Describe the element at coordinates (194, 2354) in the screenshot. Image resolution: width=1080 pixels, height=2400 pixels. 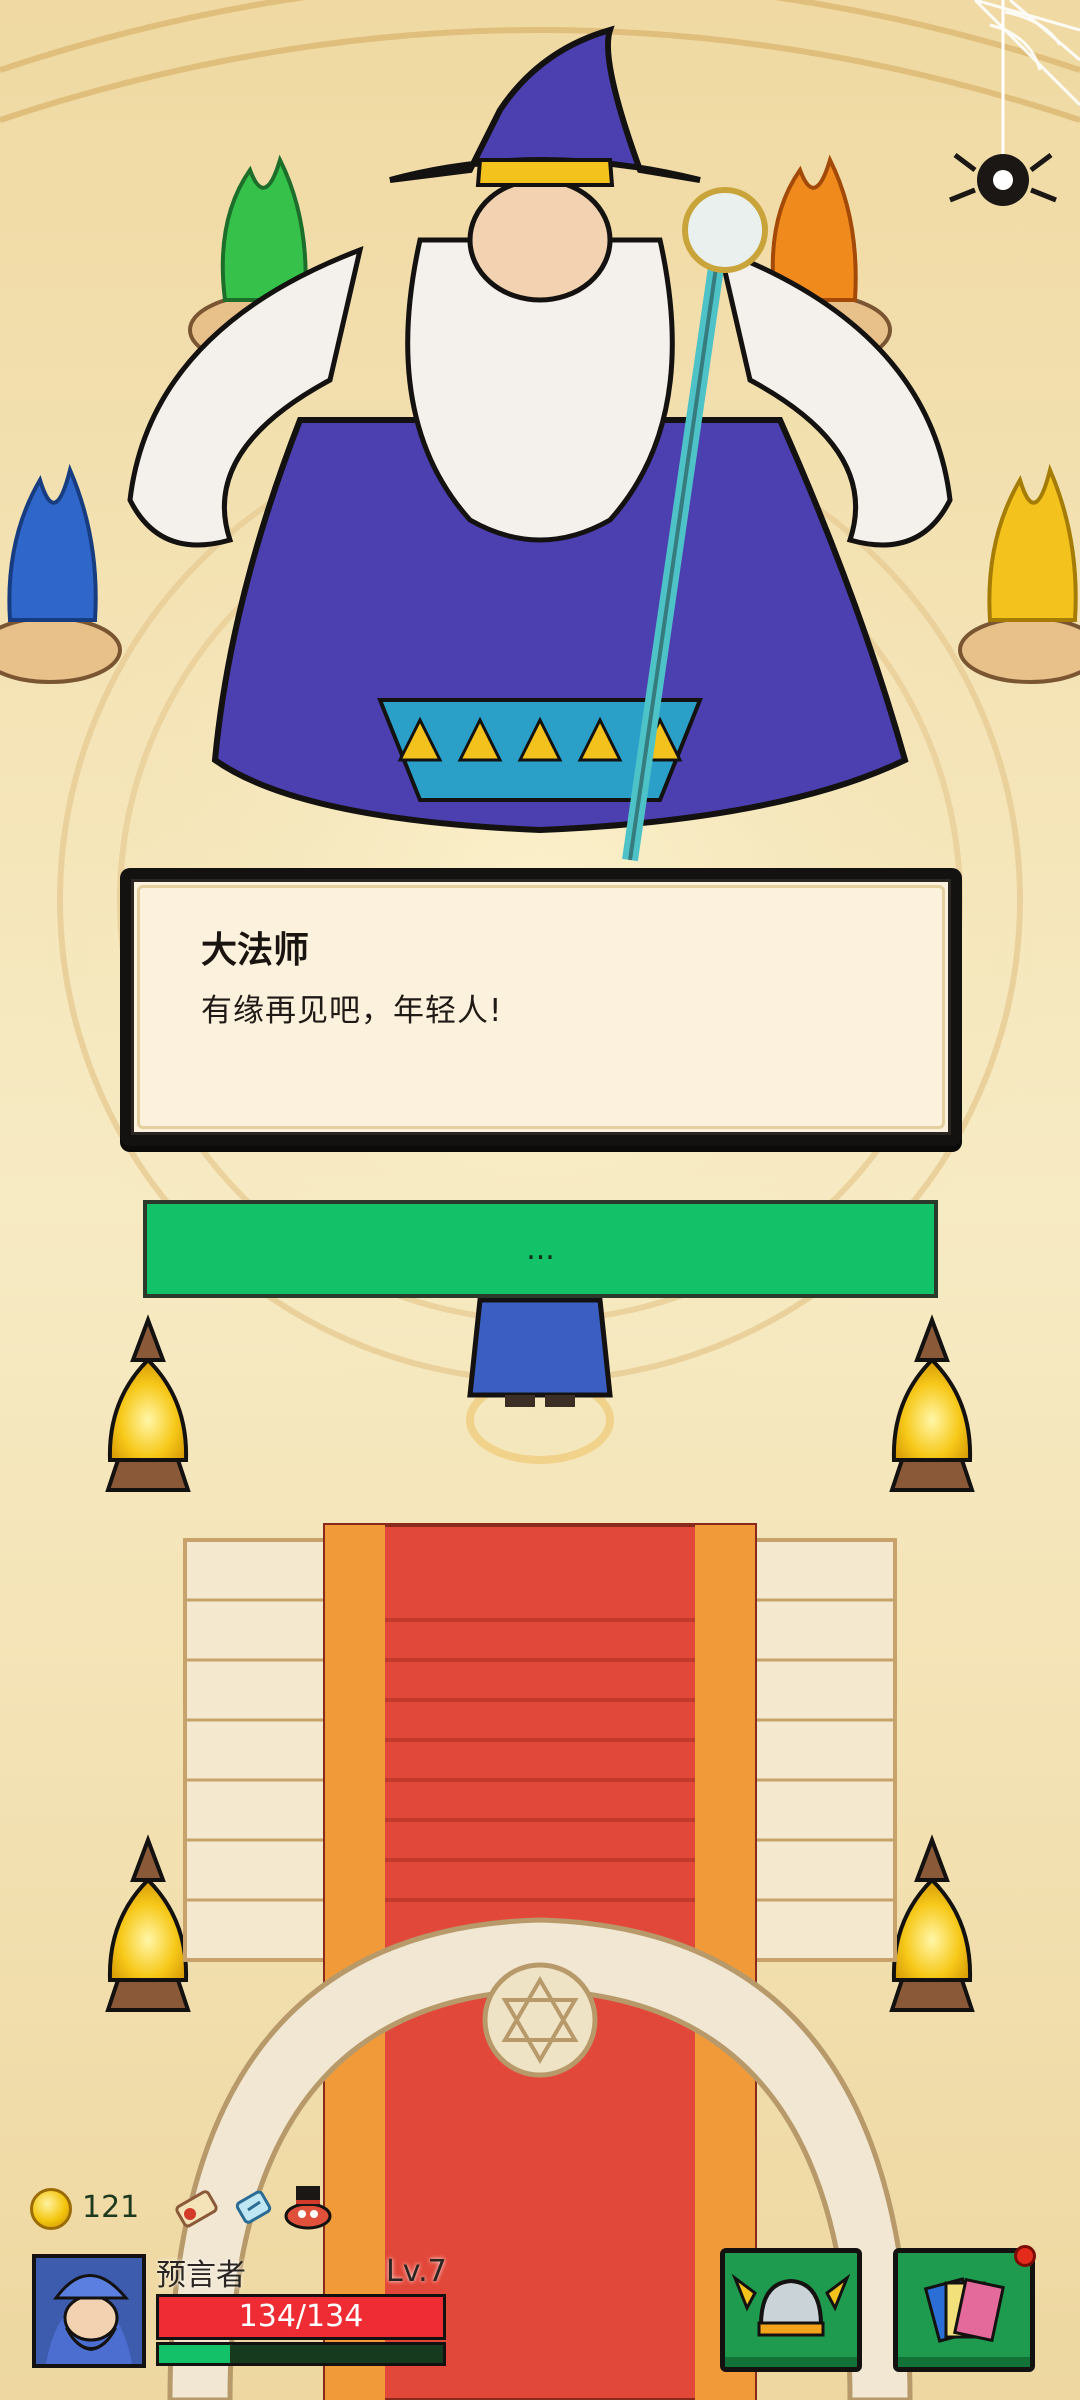
I see `xp-bar-fill` at that location.